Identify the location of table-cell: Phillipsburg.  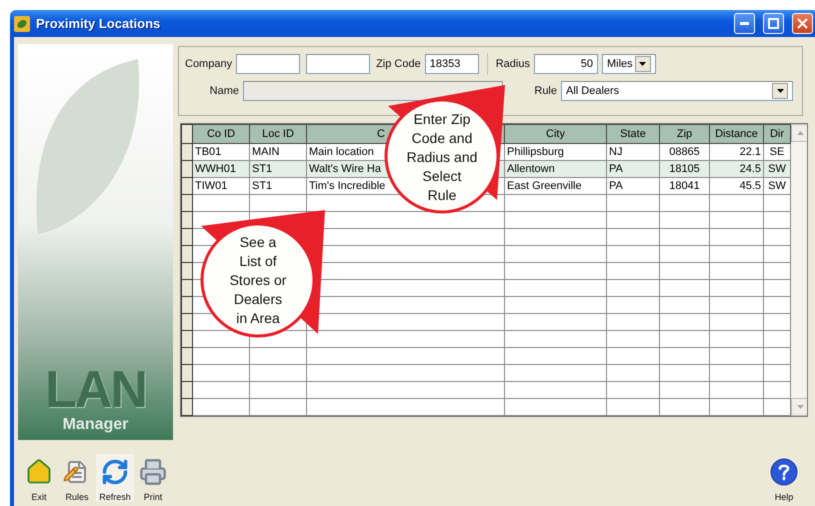
(555, 152).